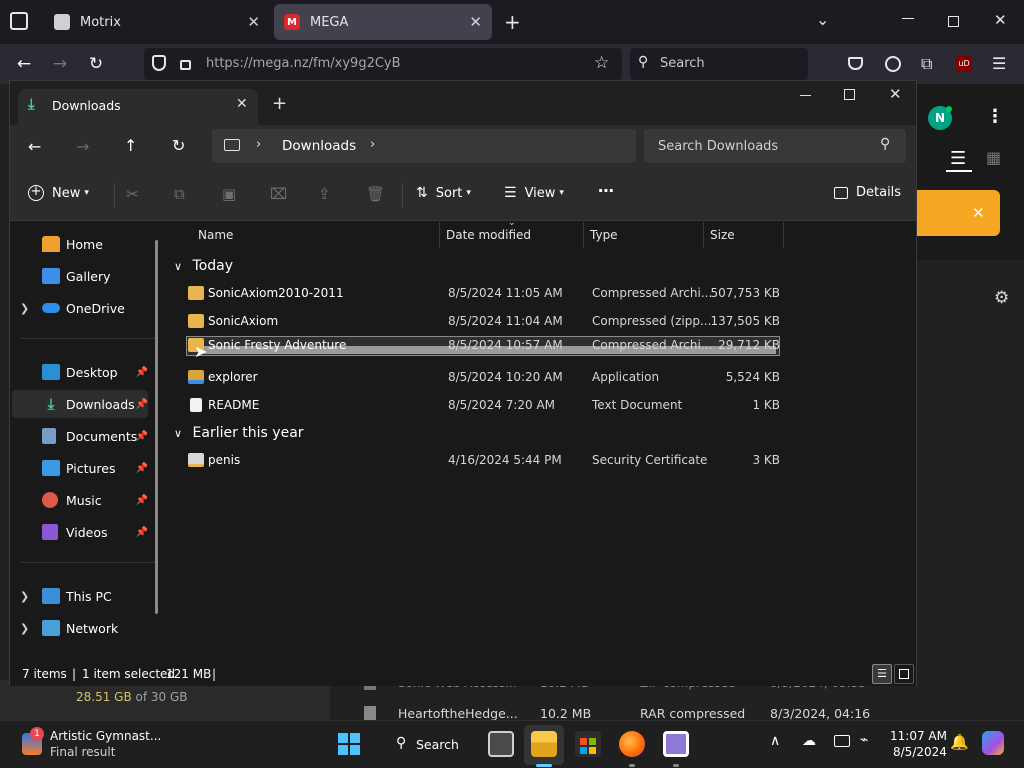 The image size is (1024, 768). Describe the element at coordinates (534, 193) in the screenshot. I see `view-button: ☰ View ▾` at that location.